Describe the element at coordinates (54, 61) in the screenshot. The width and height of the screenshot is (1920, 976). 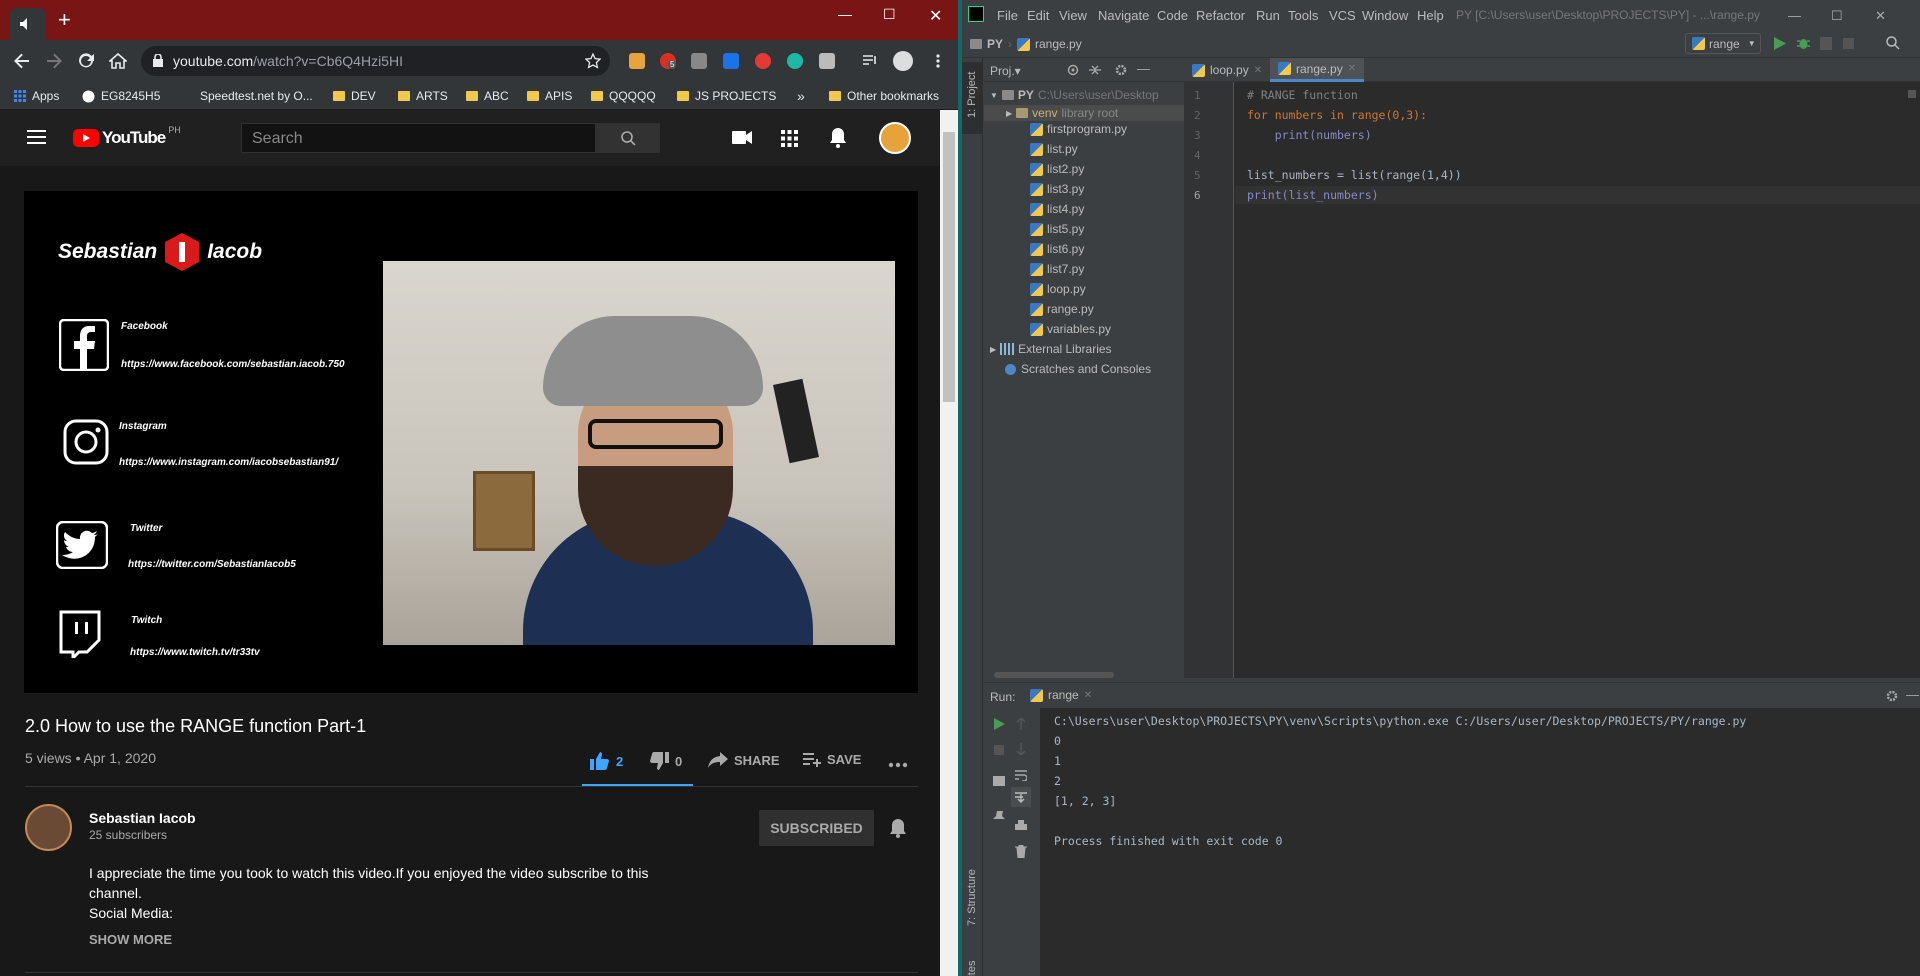
I see `forward-icon` at that location.